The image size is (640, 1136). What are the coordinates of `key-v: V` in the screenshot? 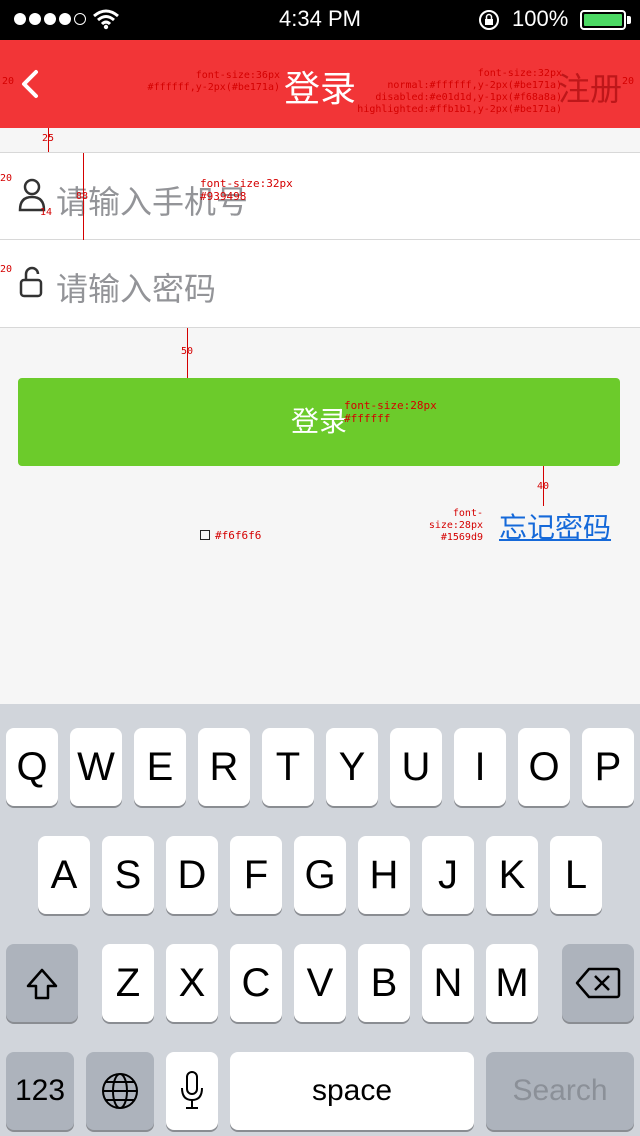 It's located at (320, 983).